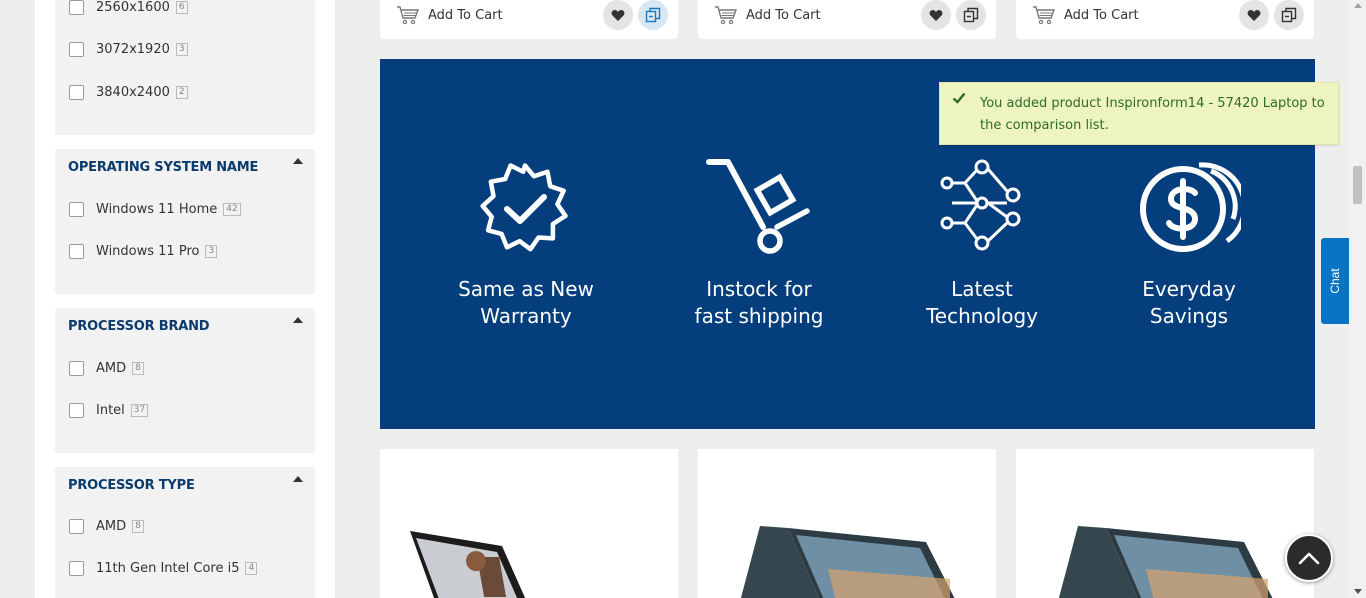 This screenshot has height=598, width=1366. What do you see at coordinates (251, 568) in the screenshot?
I see `filter-option-count: 4` at bounding box center [251, 568].